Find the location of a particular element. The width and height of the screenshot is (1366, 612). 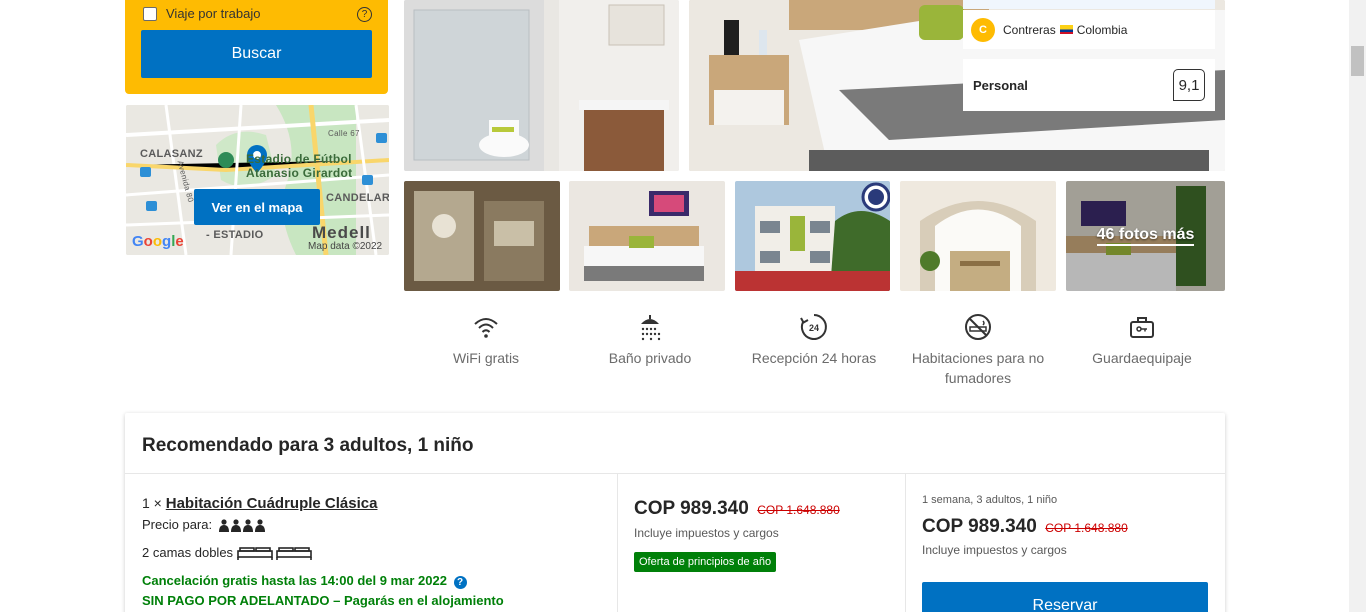

photo-reception is located at coordinates (978, 236).